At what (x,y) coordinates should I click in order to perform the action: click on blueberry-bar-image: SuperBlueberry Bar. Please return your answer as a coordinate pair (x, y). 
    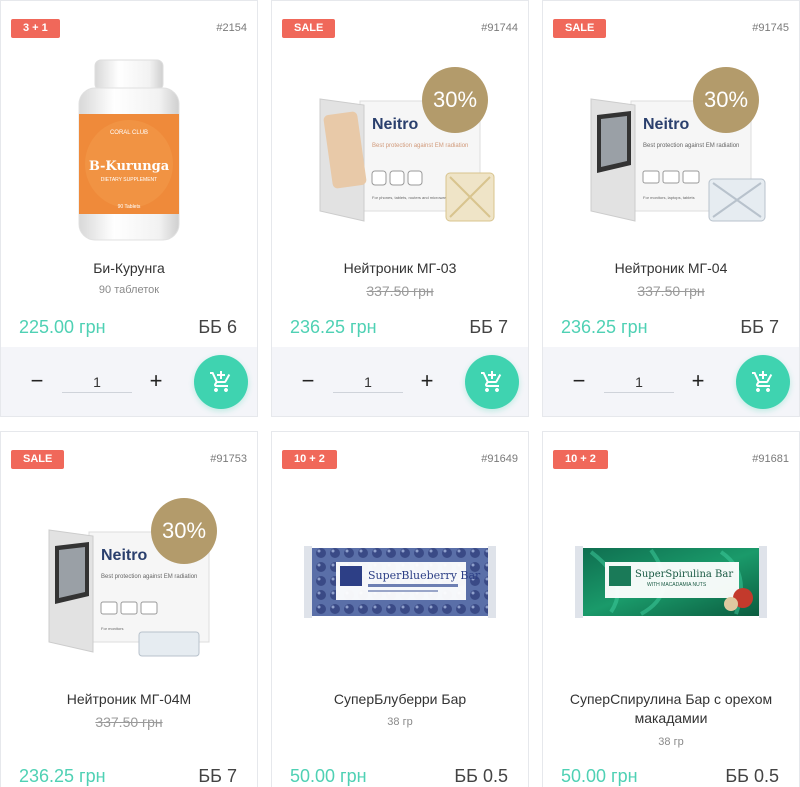
    Looking at the image, I should click on (400, 582).